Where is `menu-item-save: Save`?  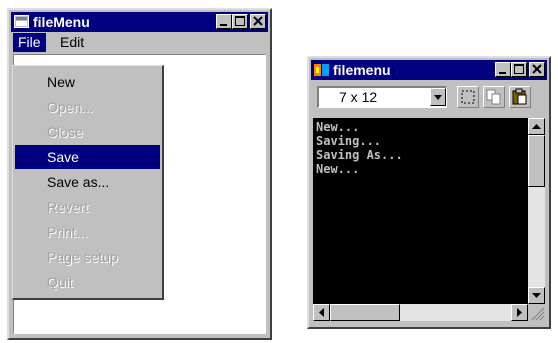
menu-item-save: Save is located at coordinates (87, 157).